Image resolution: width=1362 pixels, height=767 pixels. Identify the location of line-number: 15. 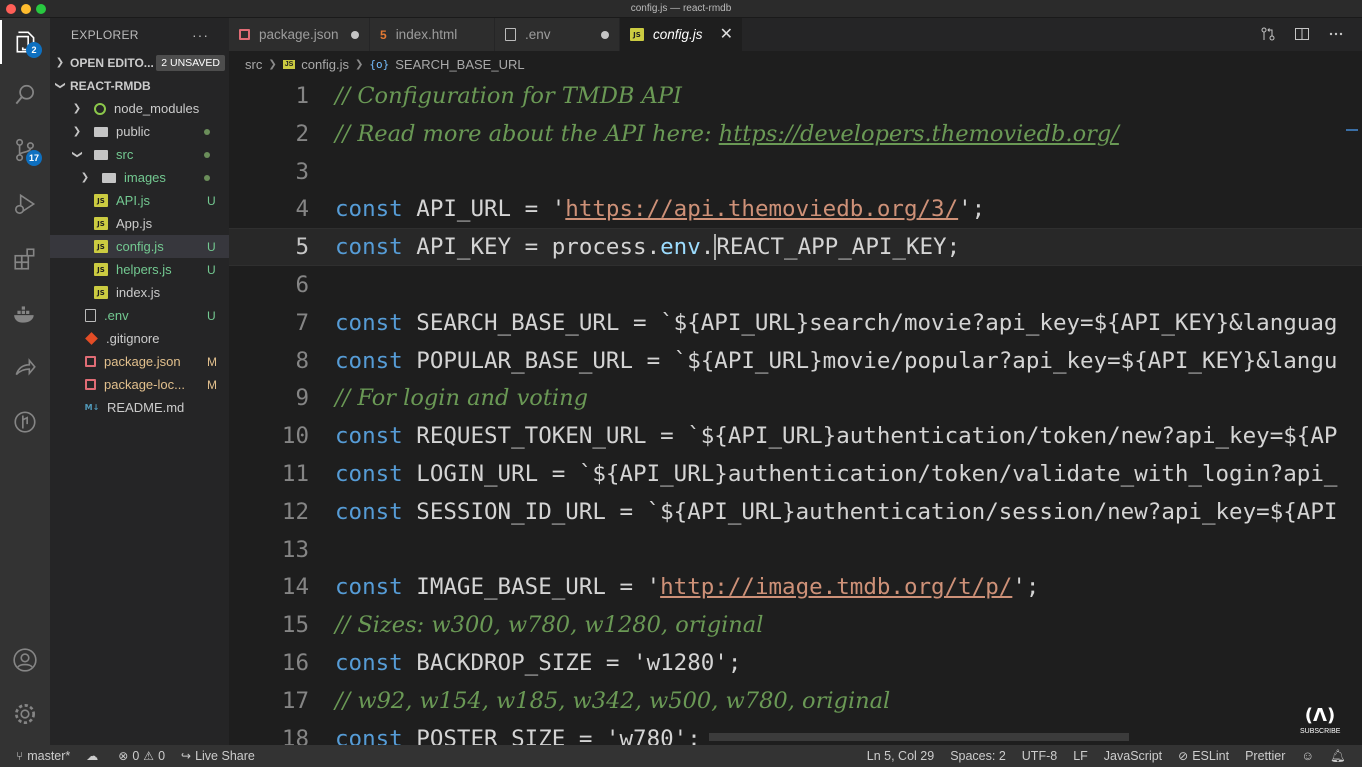
(295, 625).